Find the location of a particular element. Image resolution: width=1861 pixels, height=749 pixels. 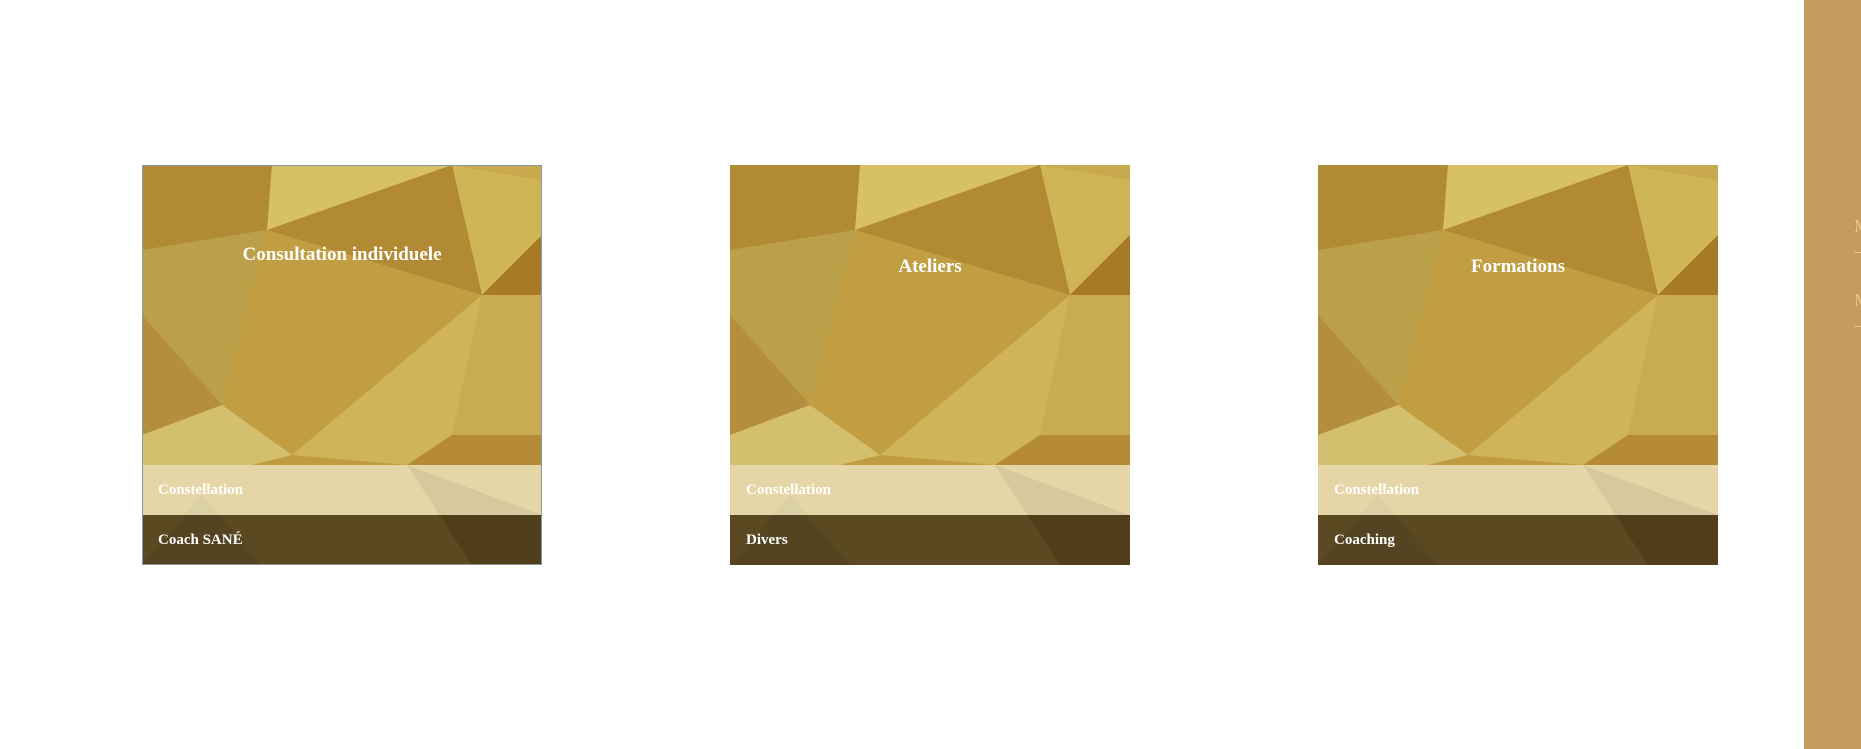

tag-label: Coach SANÉ is located at coordinates (200, 540).